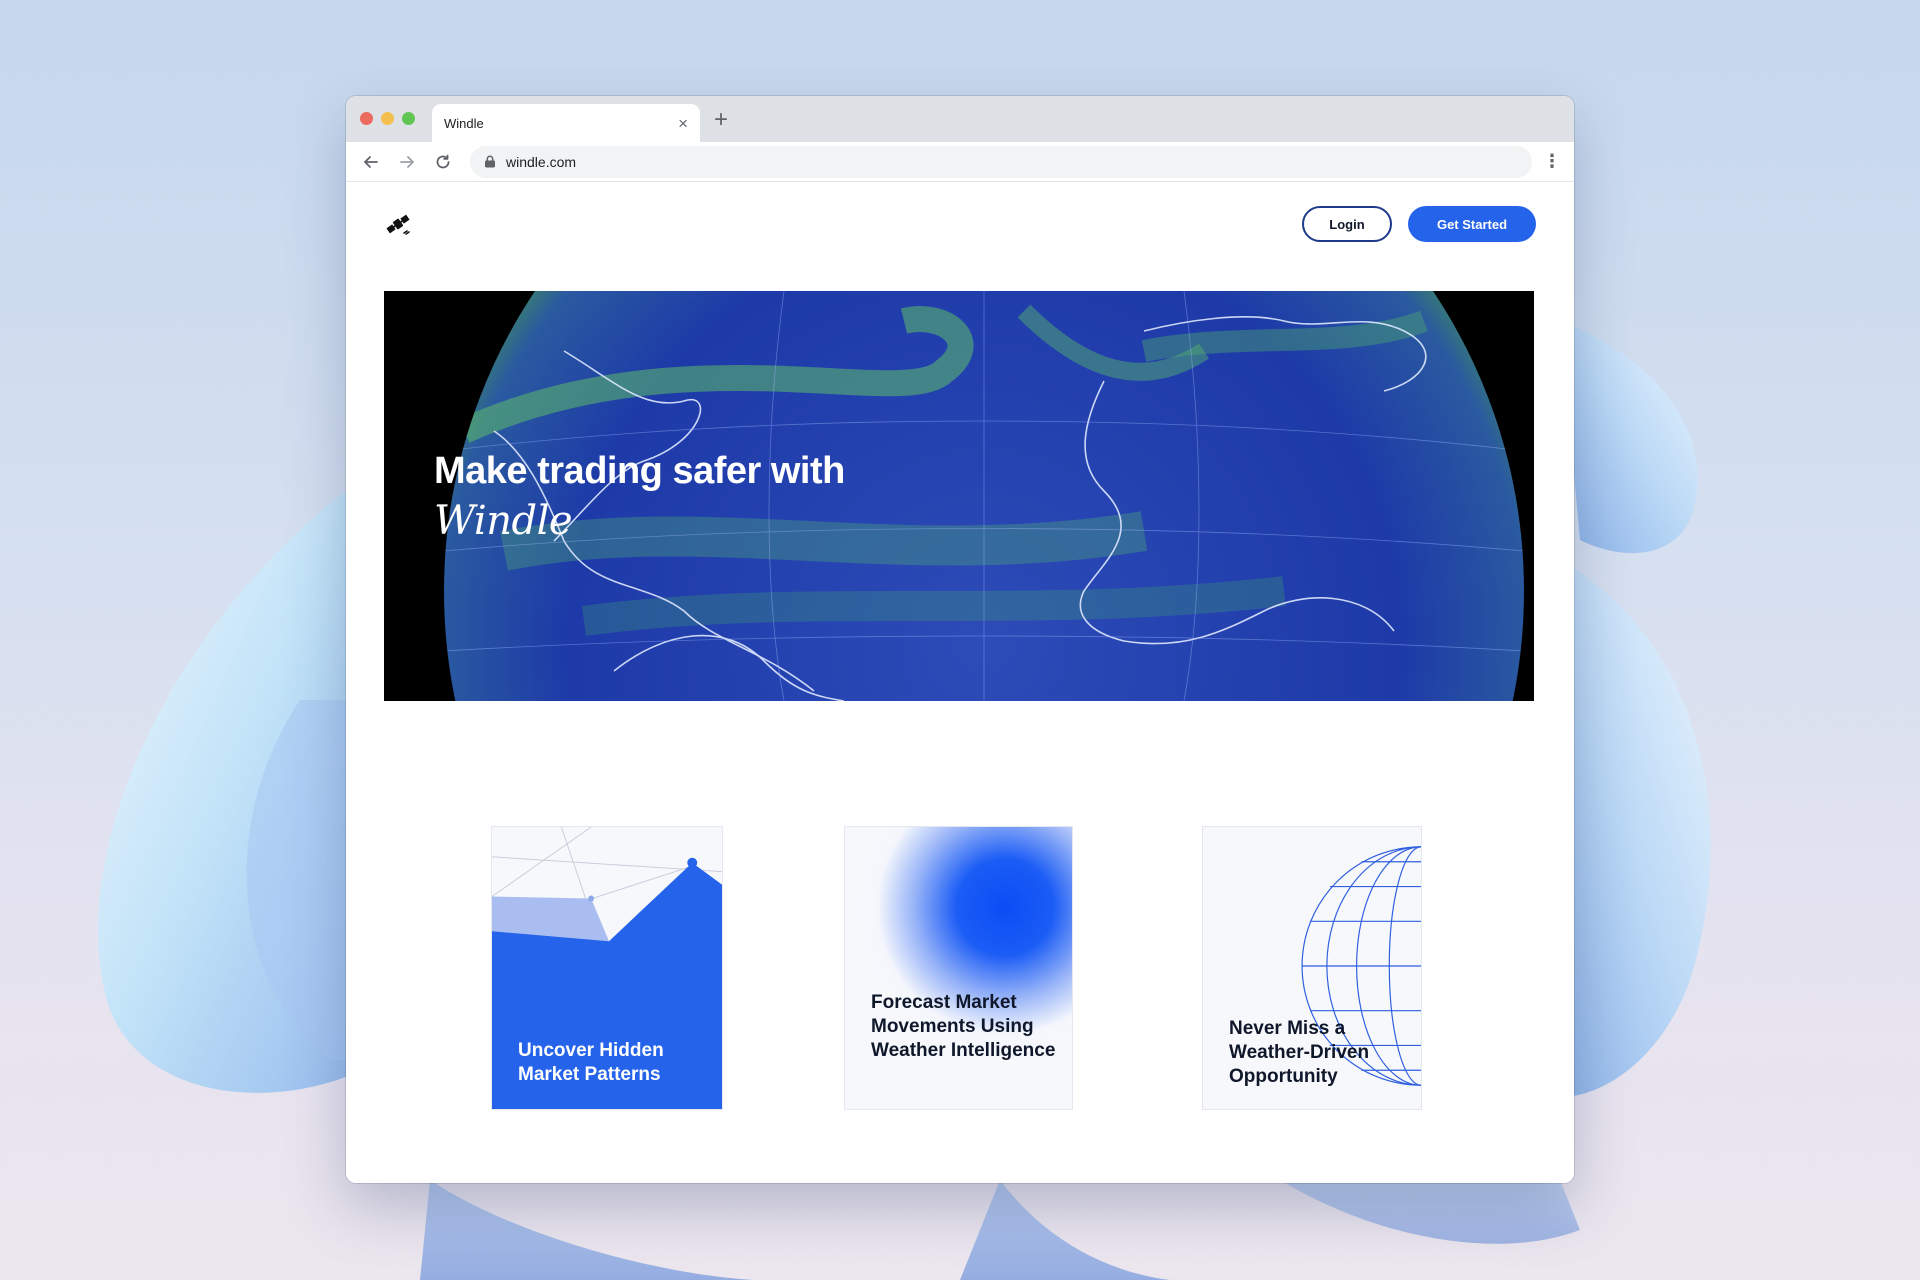 Image resolution: width=1920 pixels, height=1280 pixels. Describe the element at coordinates (1347, 224) in the screenshot. I see `login-button: Login` at that location.